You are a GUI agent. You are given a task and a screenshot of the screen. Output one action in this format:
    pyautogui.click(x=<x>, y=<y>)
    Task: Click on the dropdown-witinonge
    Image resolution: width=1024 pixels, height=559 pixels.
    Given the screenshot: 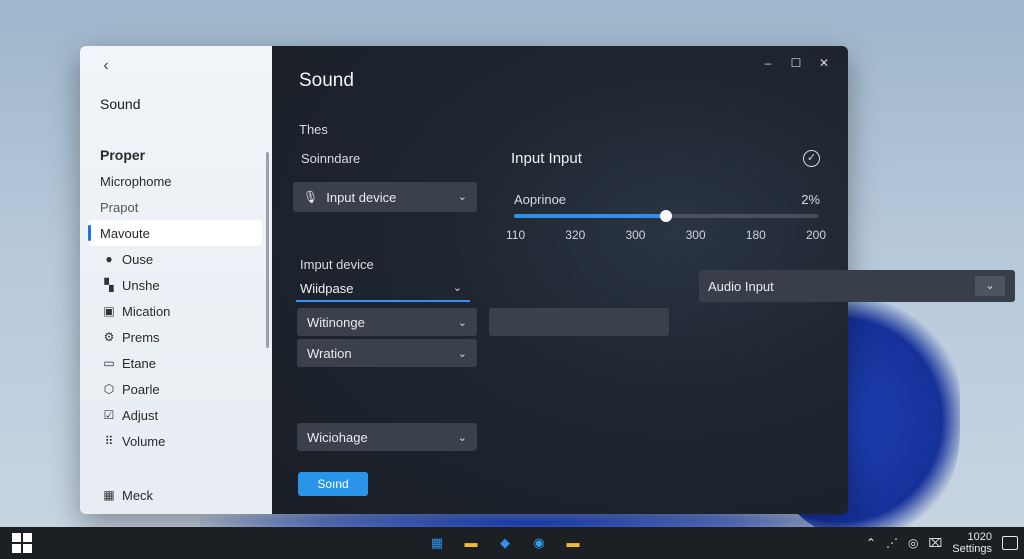 What is the action you would take?
    pyautogui.click(x=579, y=322)
    